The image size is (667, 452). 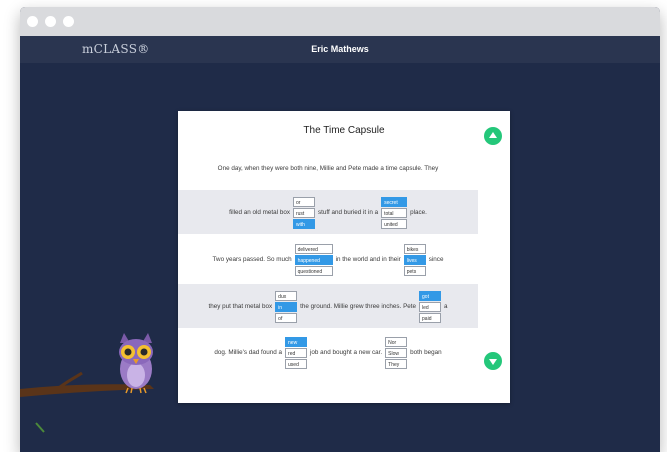 What do you see at coordinates (340, 21) in the screenshot?
I see `window-titlebar` at bounding box center [340, 21].